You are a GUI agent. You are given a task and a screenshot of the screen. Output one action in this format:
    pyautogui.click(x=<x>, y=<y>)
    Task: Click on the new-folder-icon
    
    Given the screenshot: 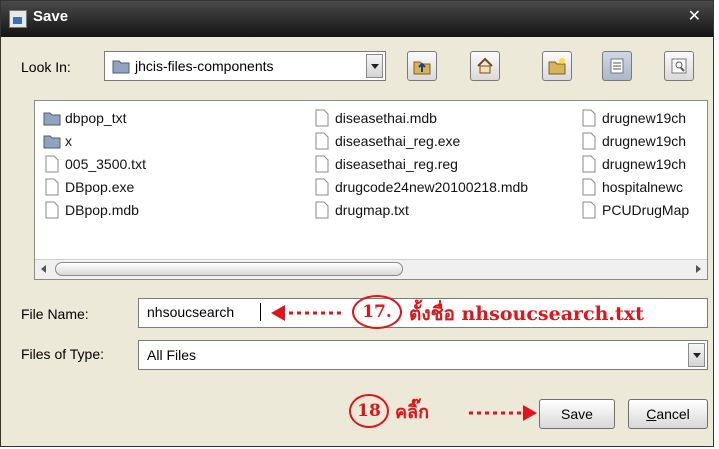 What is the action you would take?
    pyautogui.click(x=557, y=66)
    